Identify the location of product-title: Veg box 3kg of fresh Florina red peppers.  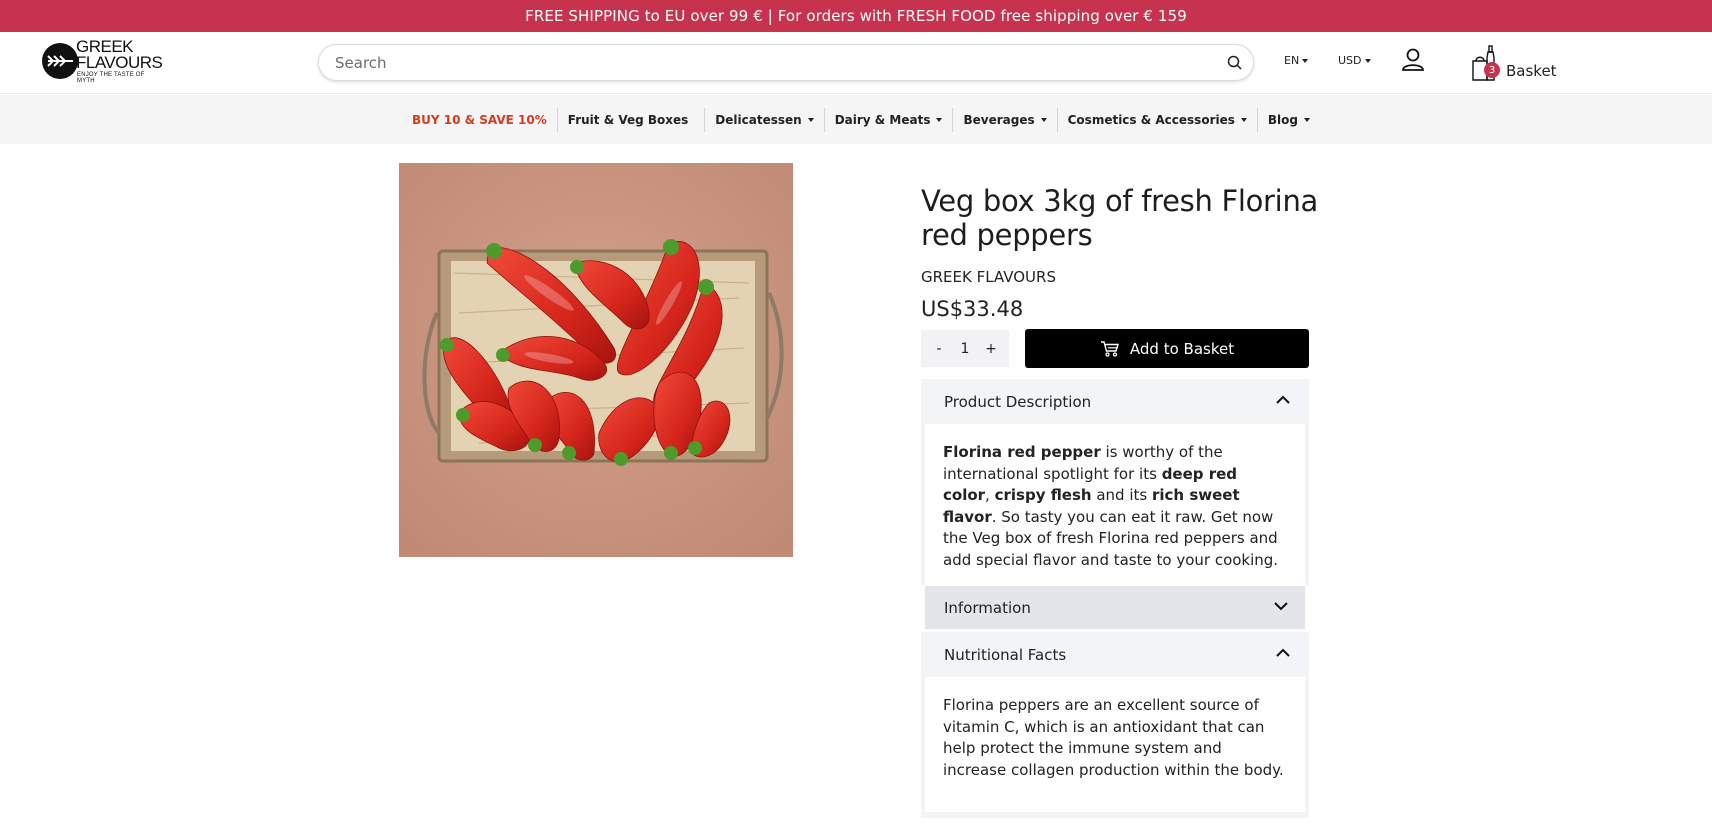
(1119, 218).